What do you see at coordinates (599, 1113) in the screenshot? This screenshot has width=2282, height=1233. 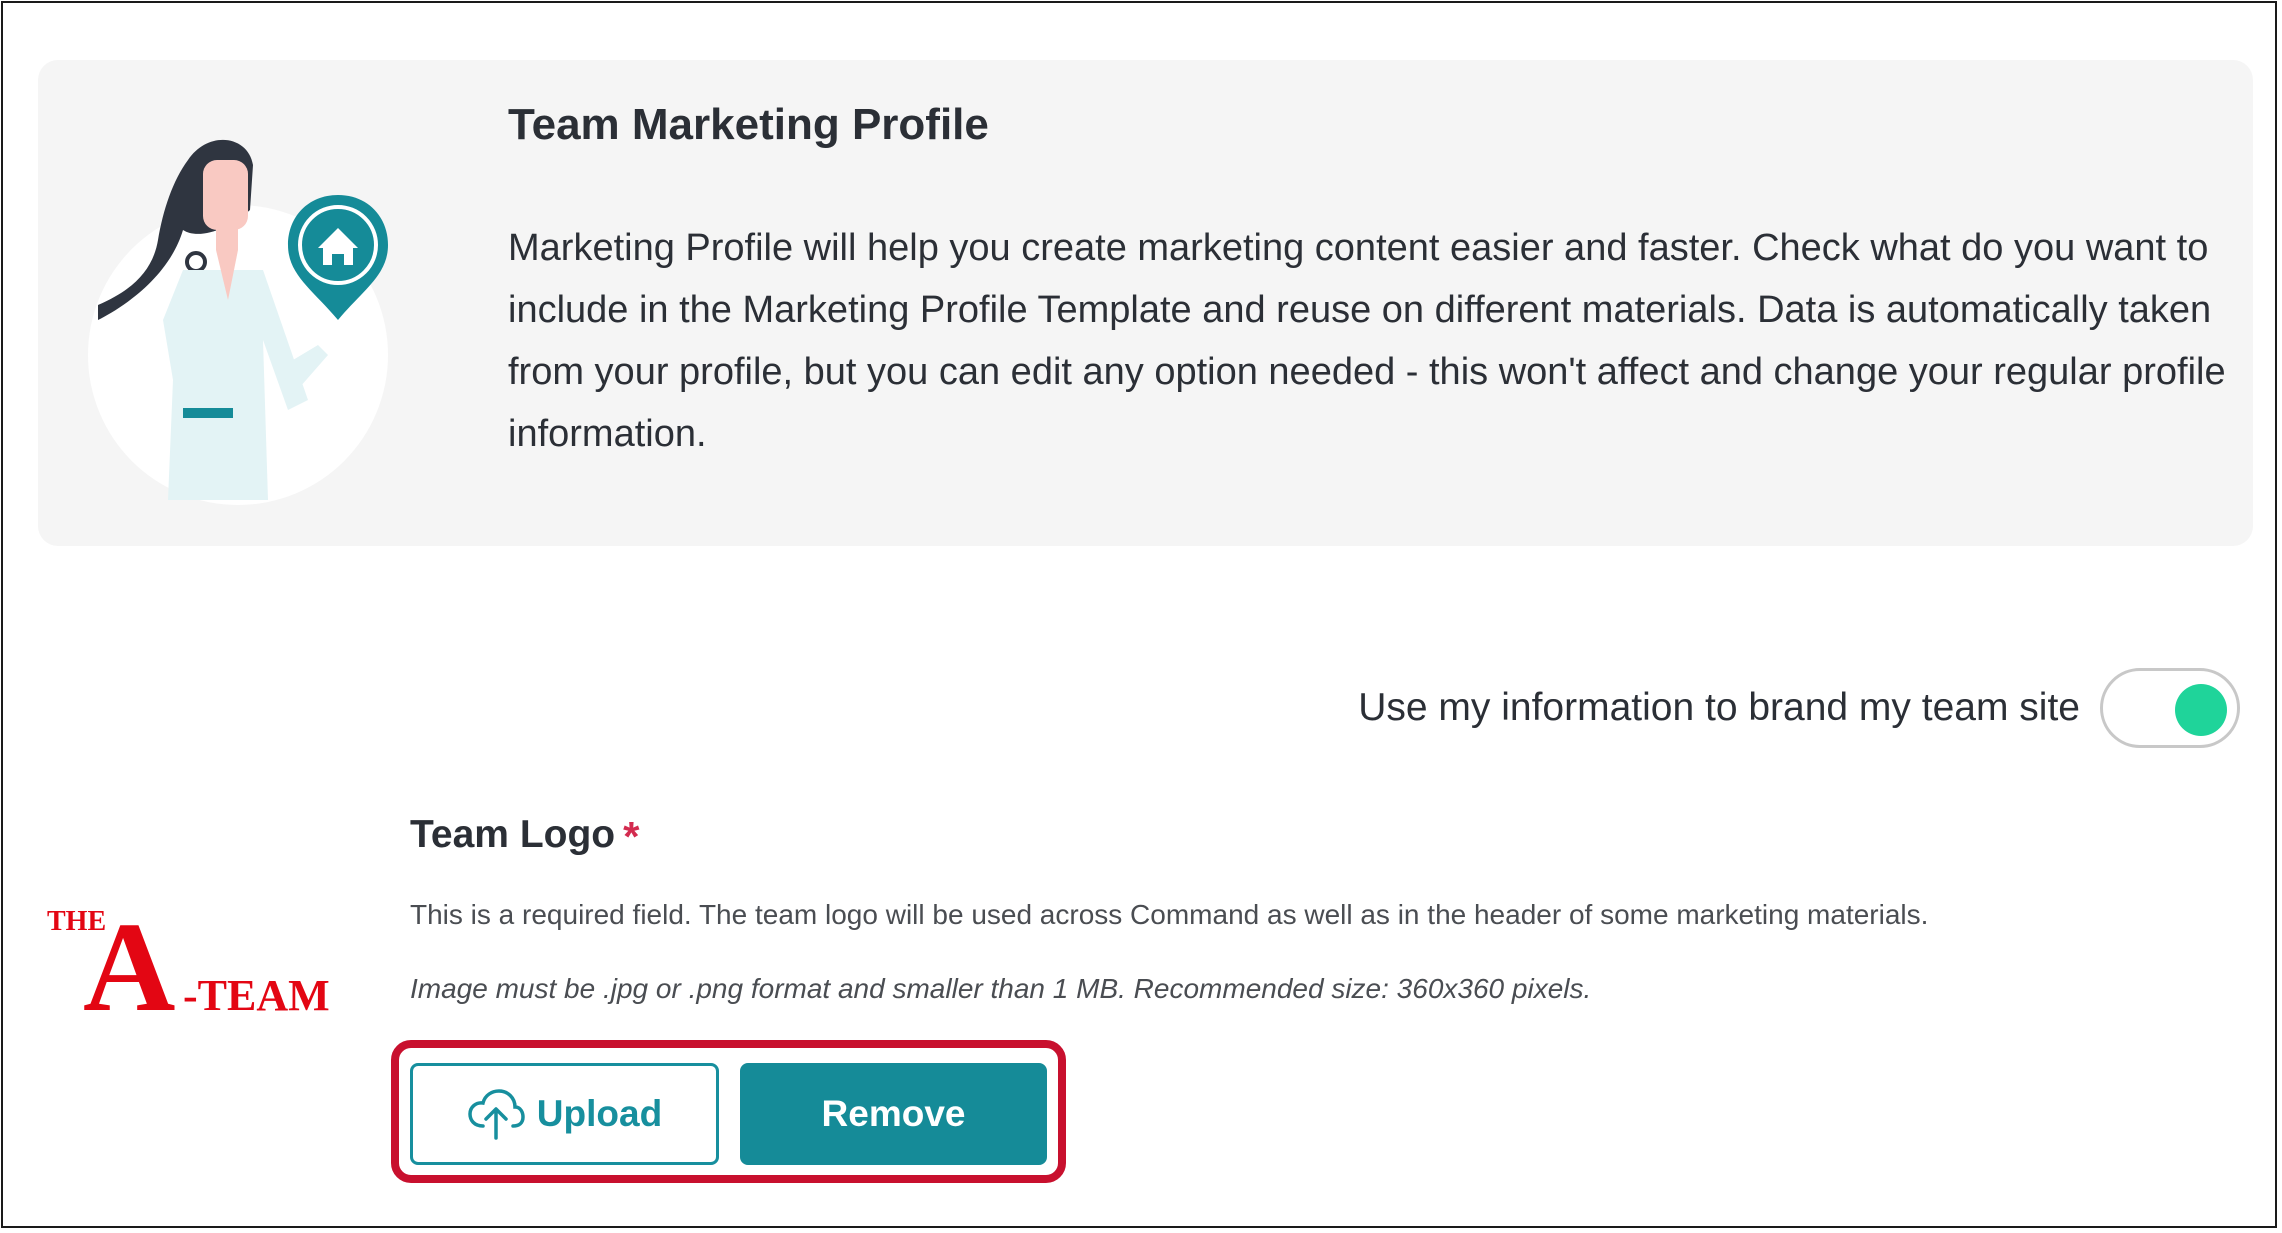 I see `upload-label: Upload` at bounding box center [599, 1113].